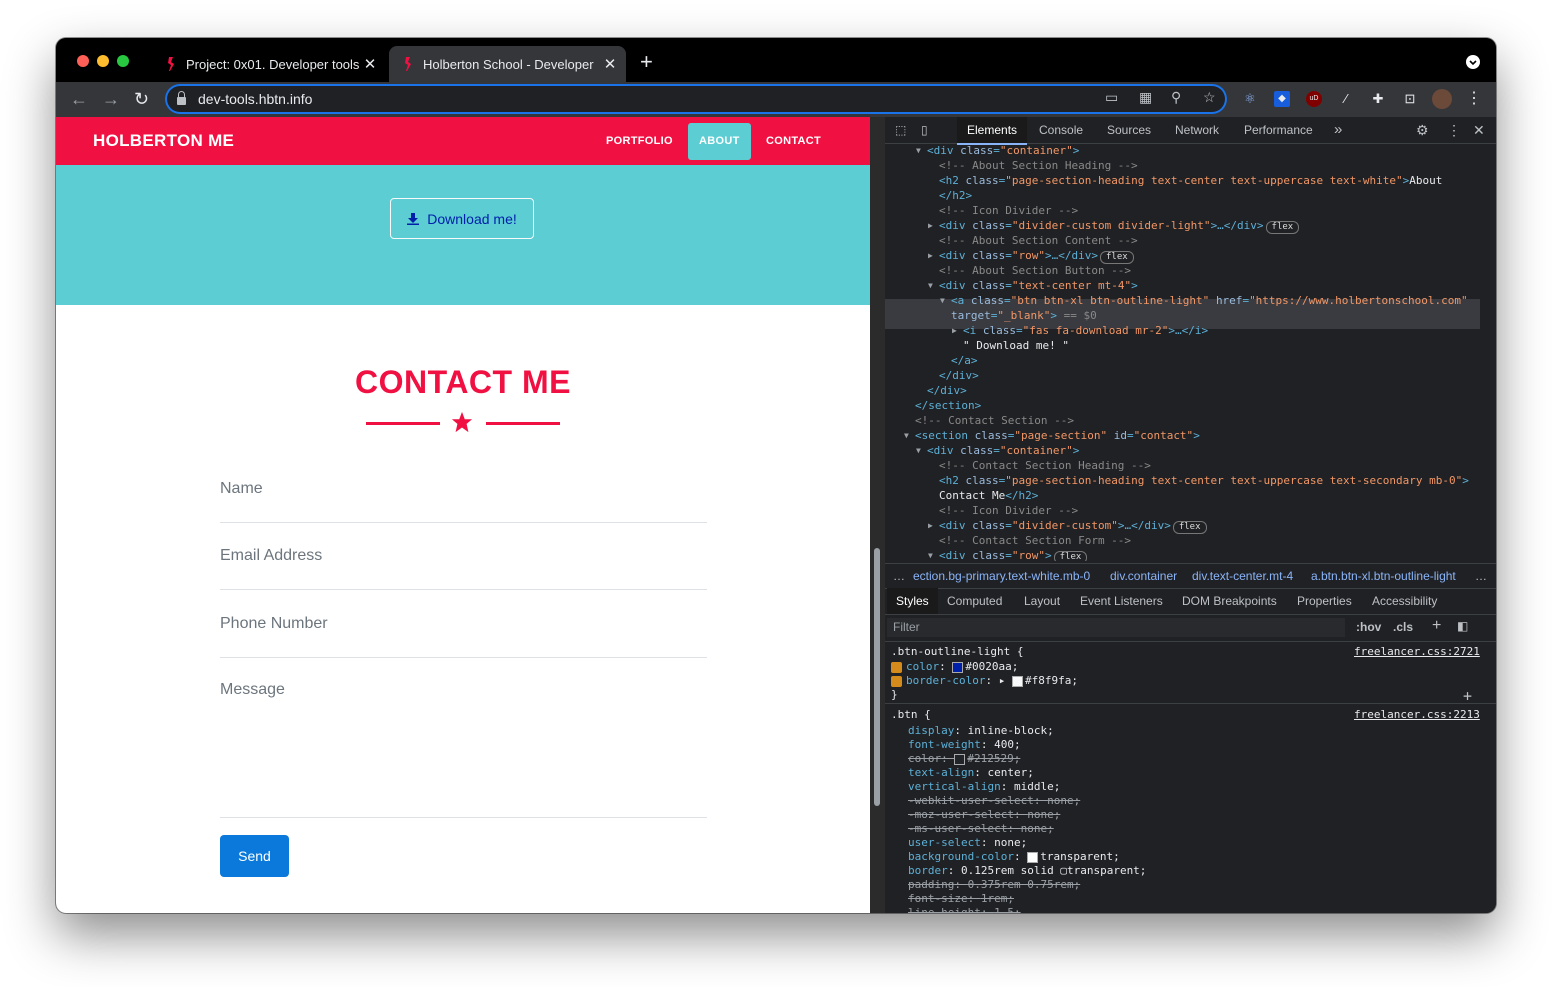 Image resolution: width=1552 pixels, height=987 pixels. Describe the element at coordinates (912, 601) in the screenshot. I see `tab-styles: Styles` at that location.